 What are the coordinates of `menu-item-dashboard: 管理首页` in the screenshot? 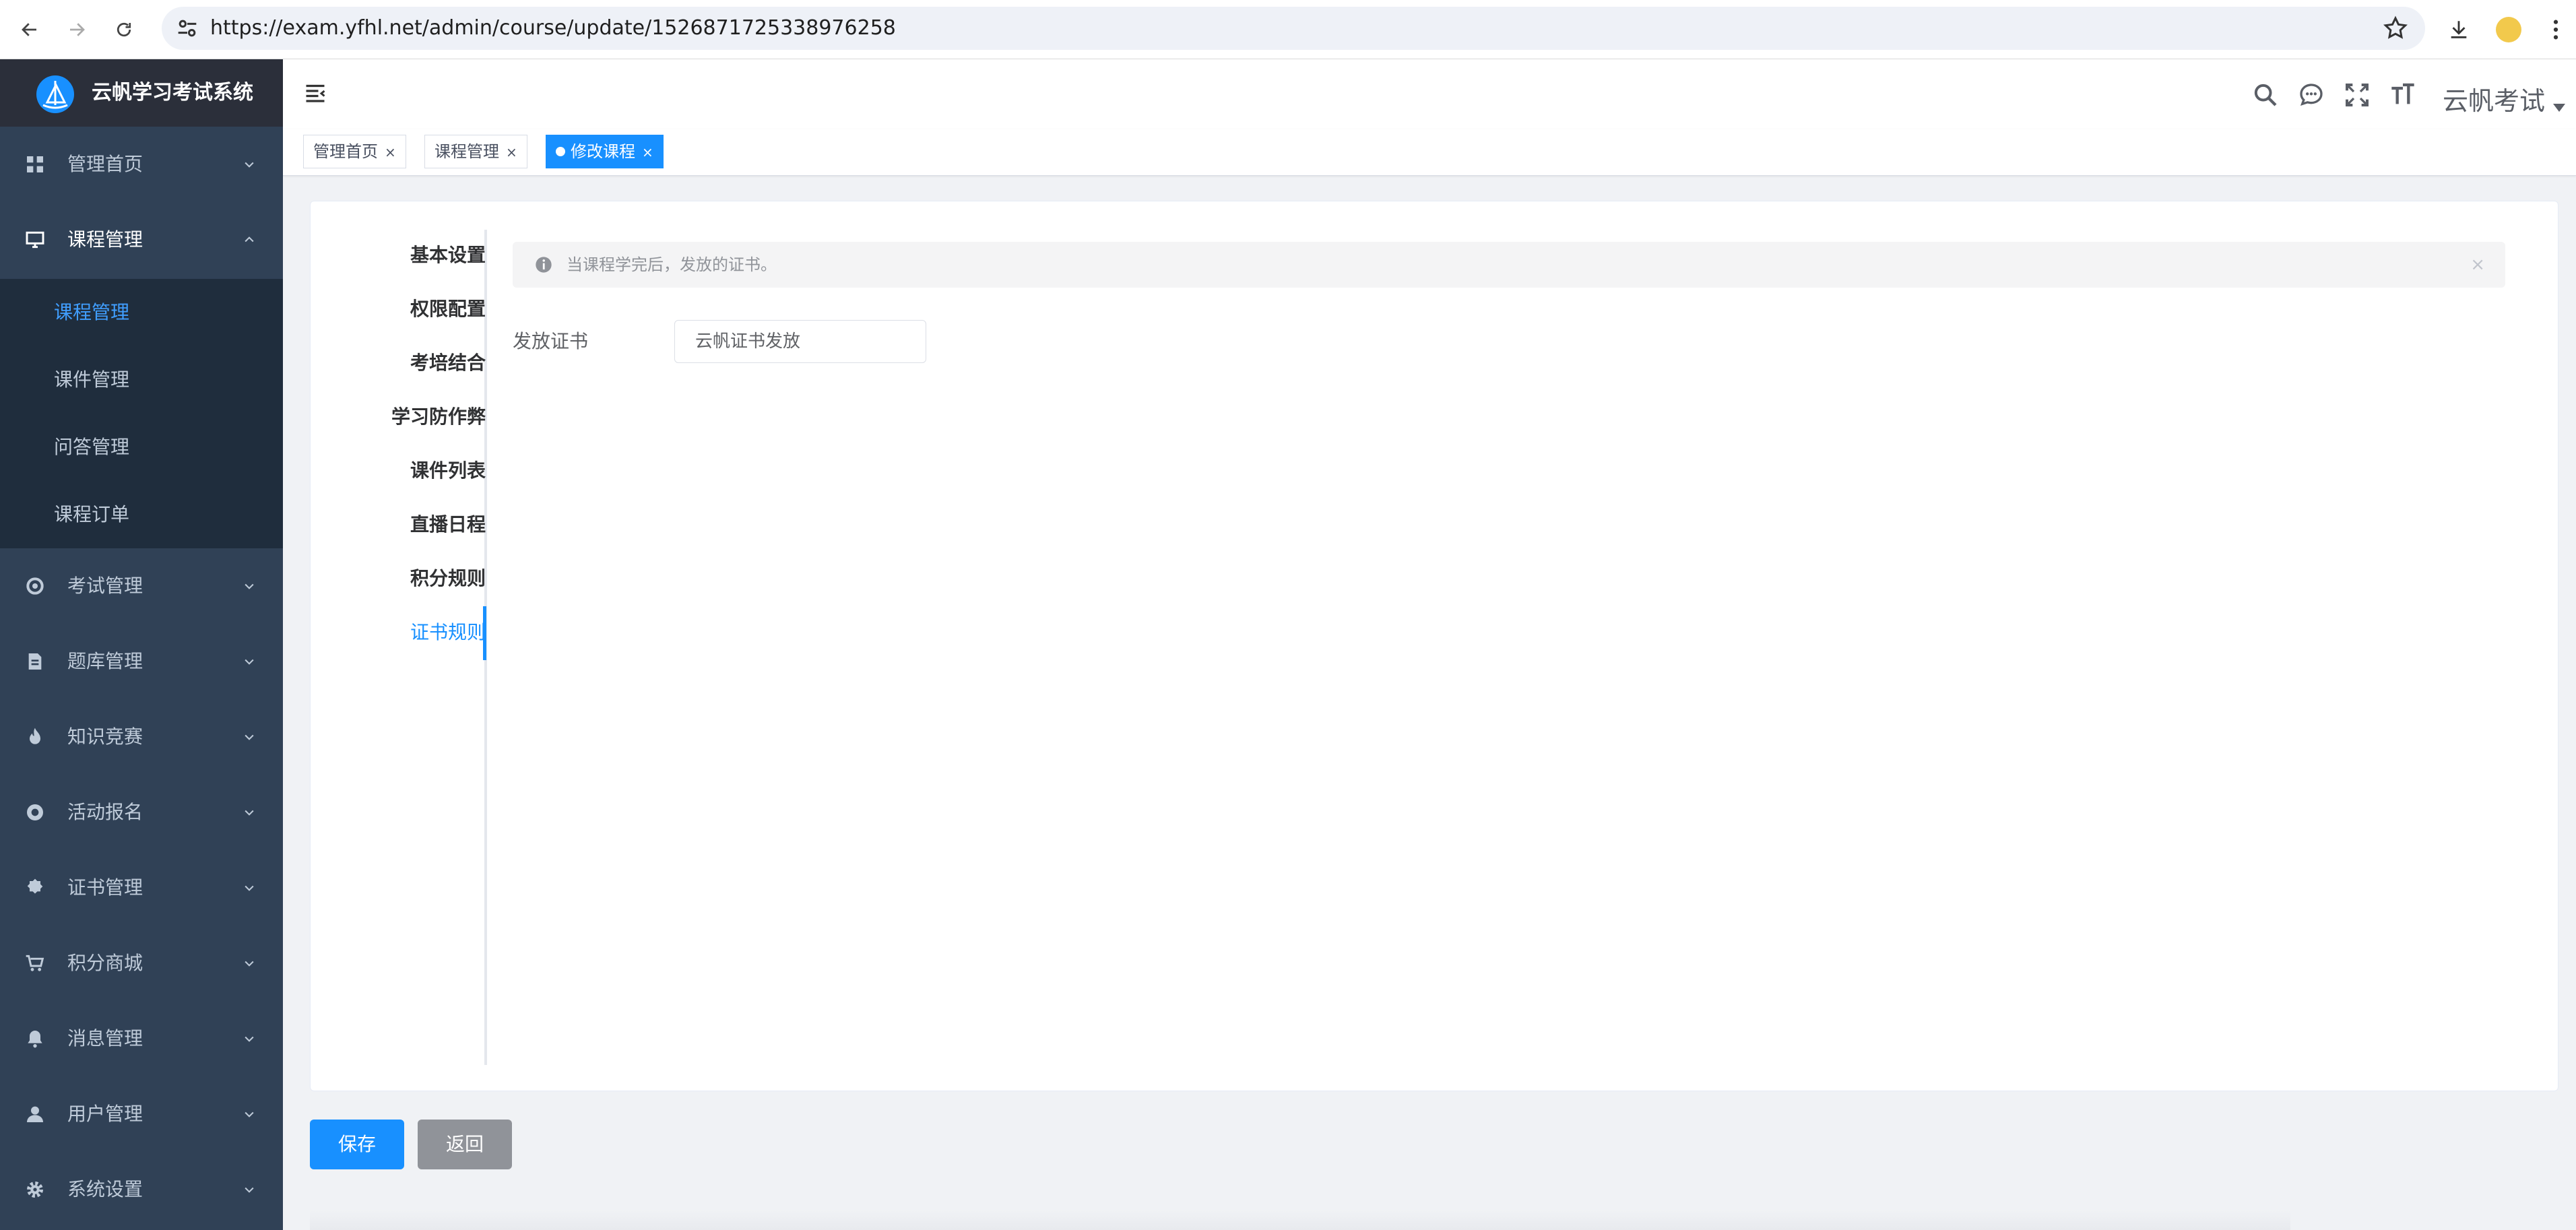 It's located at (141, 164).